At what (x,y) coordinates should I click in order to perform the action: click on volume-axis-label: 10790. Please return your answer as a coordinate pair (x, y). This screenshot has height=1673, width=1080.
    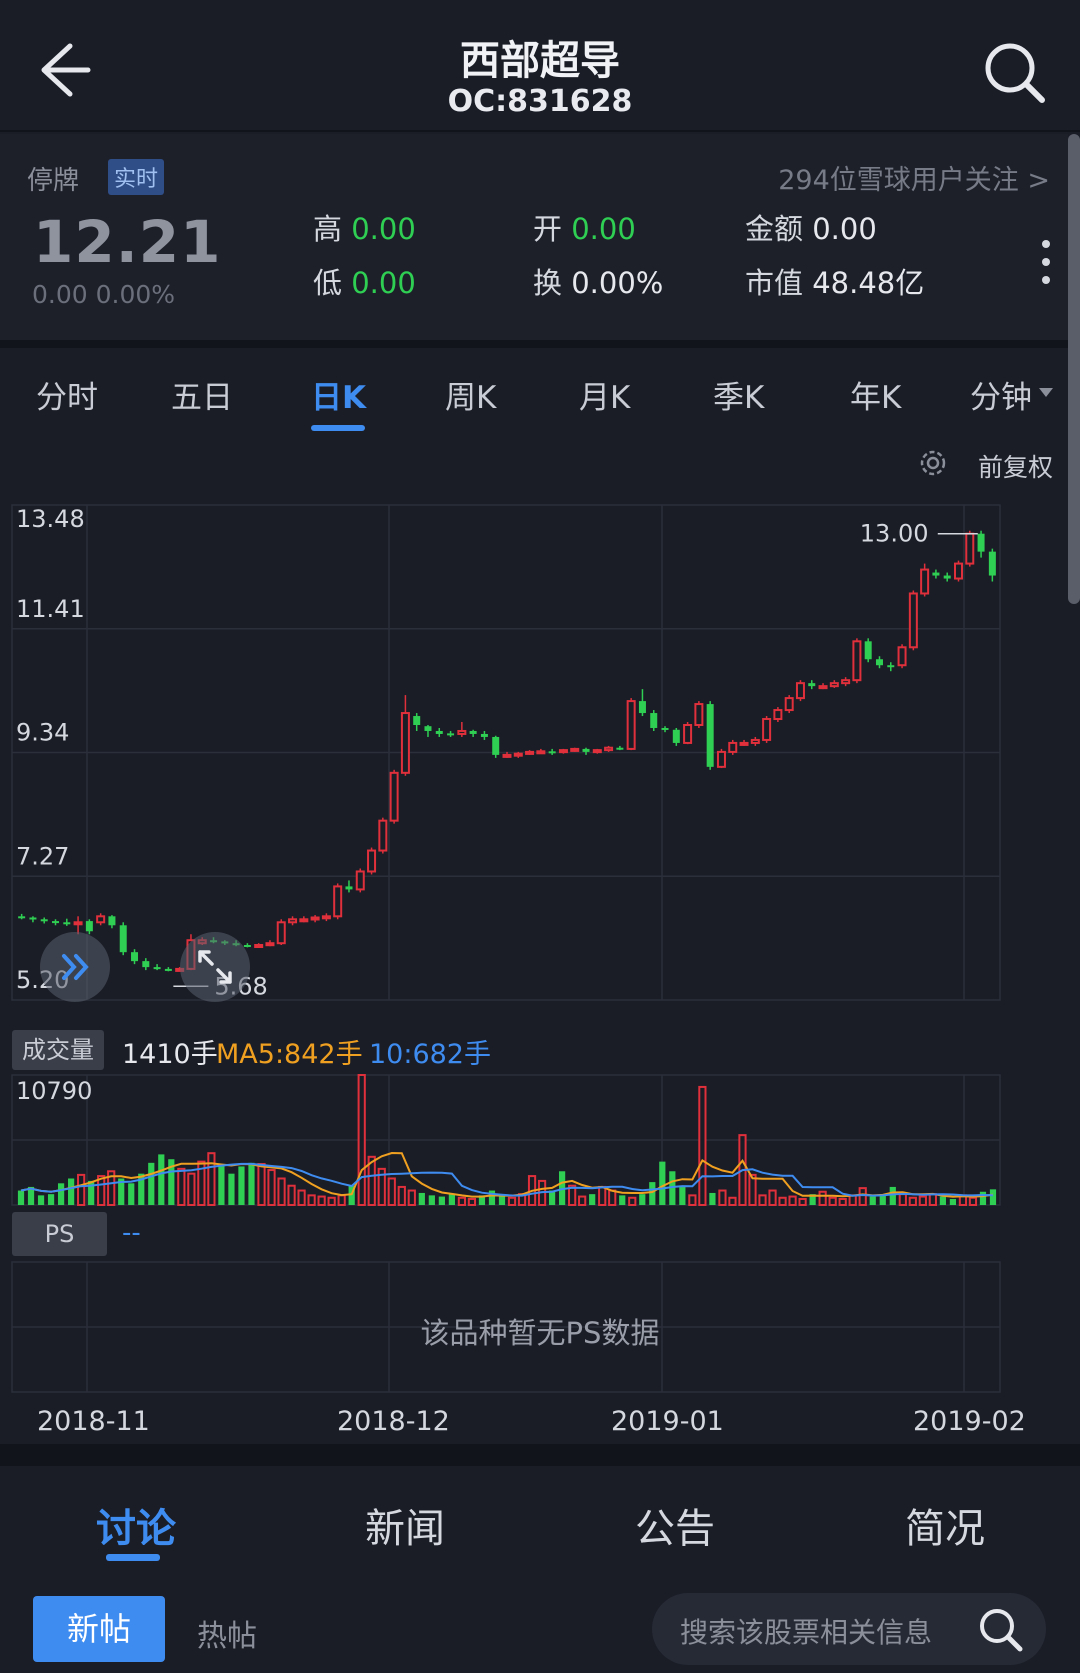
    Looking at the image, I should click on (54, 1091).